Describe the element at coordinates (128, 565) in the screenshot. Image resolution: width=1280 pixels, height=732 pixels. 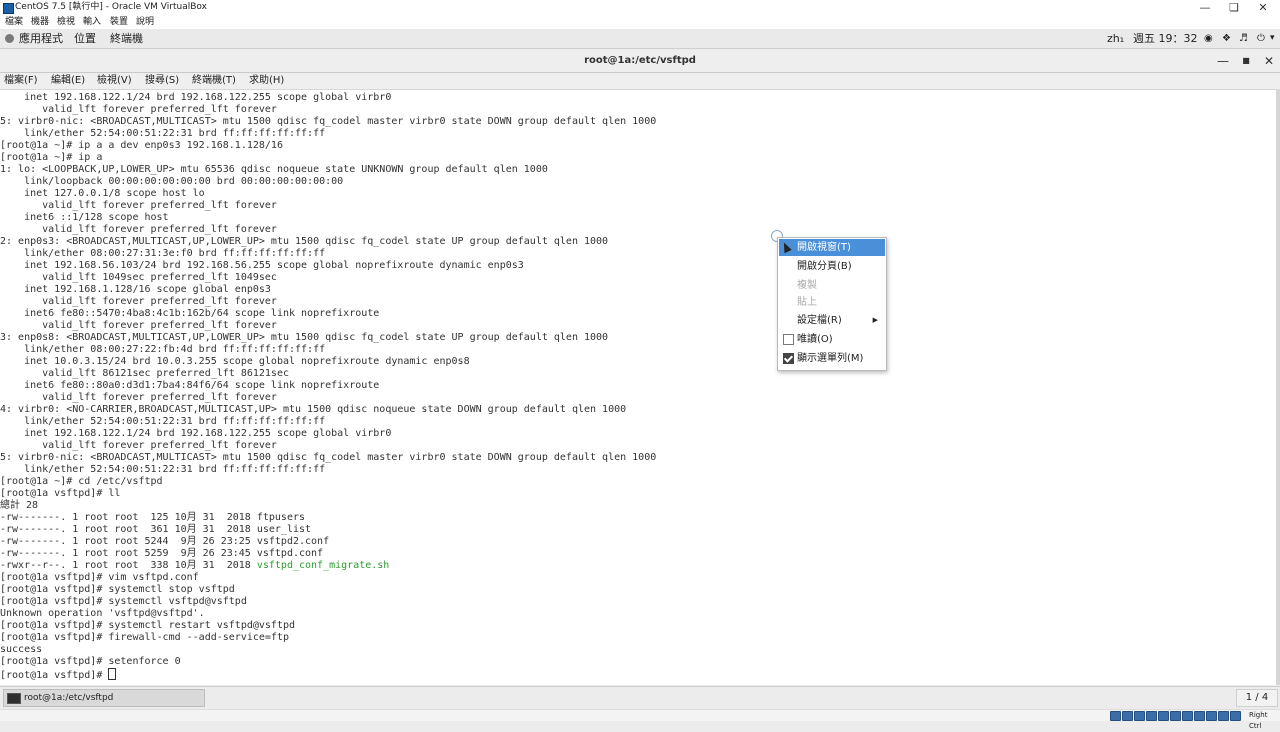
I see `terminal-line-text: -rwxr--r--. 1 root root 338 10月 31 2018` at that location.